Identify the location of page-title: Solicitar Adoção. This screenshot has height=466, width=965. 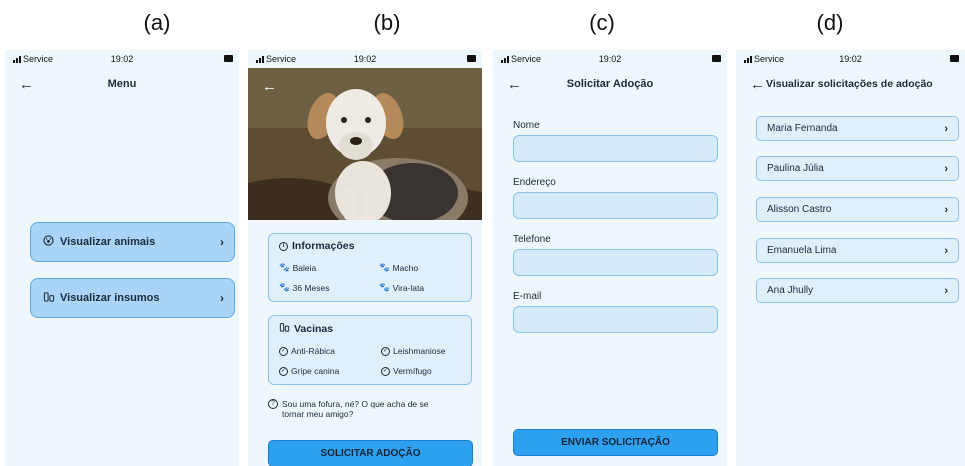
(610, 84).